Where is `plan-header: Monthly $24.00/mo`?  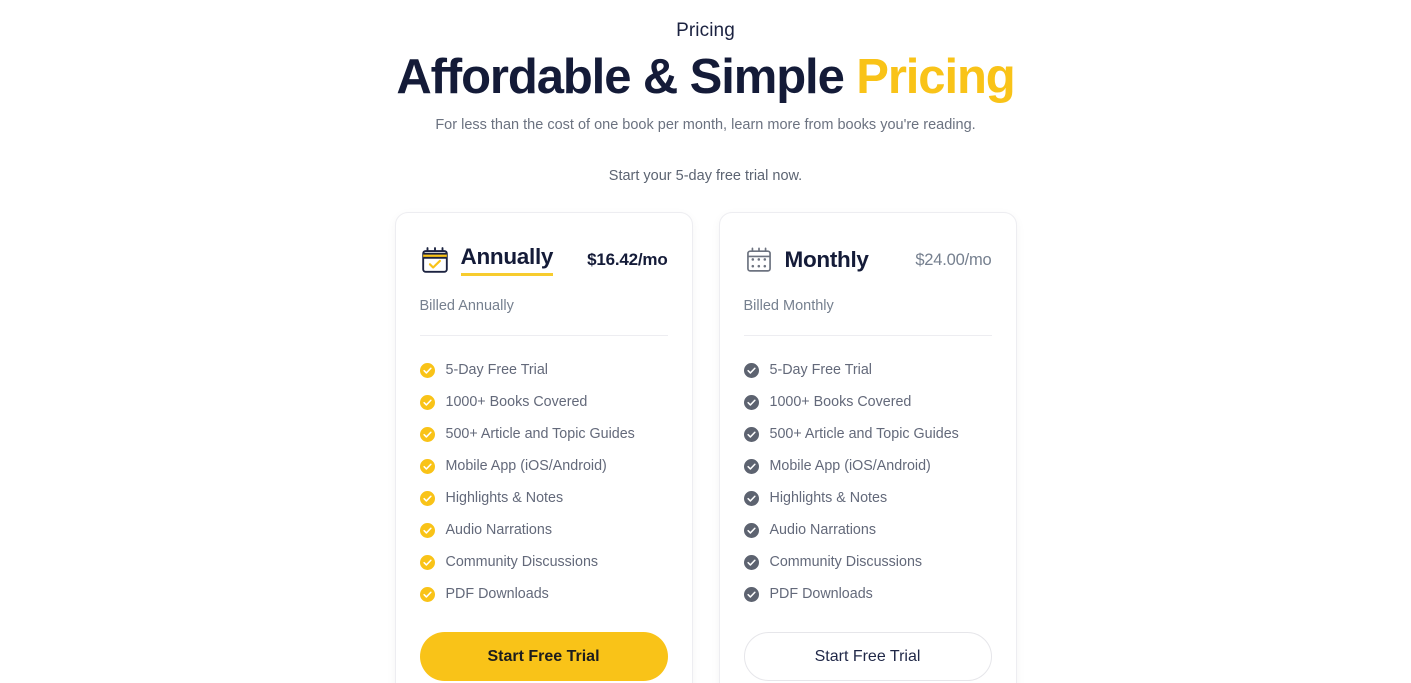
plan-header: Monthly $24.00/mo is located at coordinates (868, 260).